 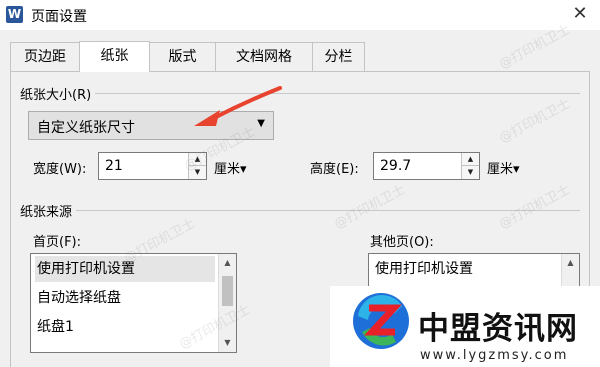 I want to click on width-spin-buttons: ▲ ▼, so click(x=197, y=166).